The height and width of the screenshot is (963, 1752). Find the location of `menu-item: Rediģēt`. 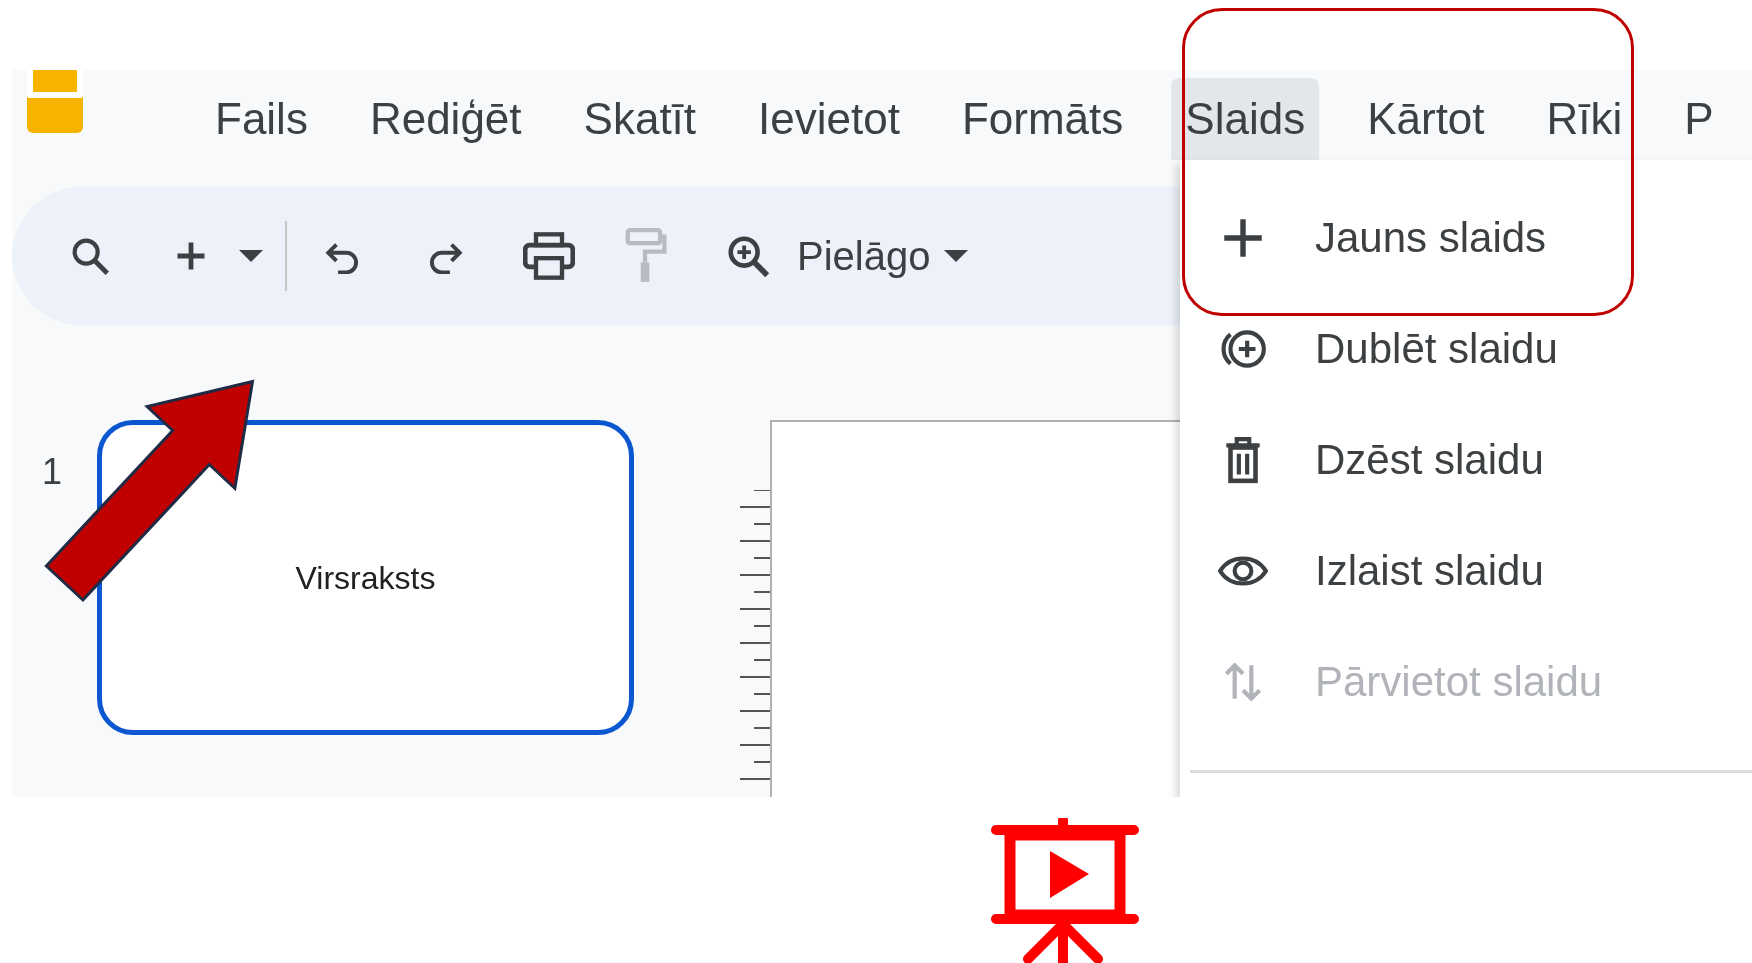

menu-item: Rediģēt is located at coordinates (445, 119).